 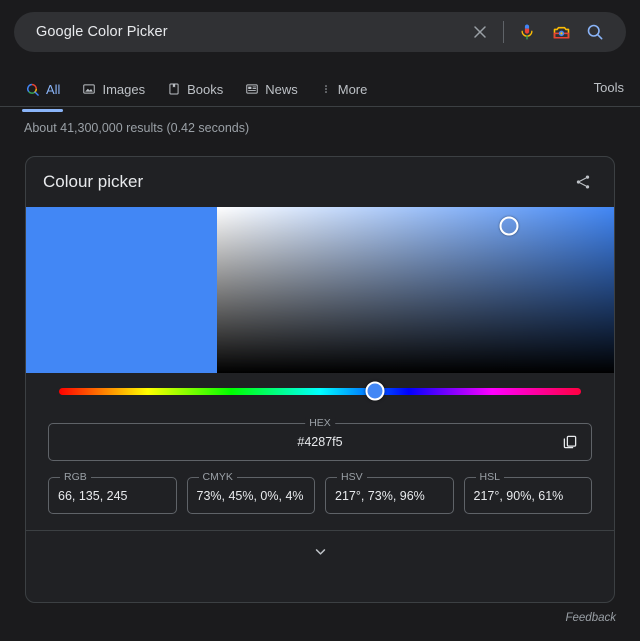 I want to click on hue-slider, so click(x=320, y=391).